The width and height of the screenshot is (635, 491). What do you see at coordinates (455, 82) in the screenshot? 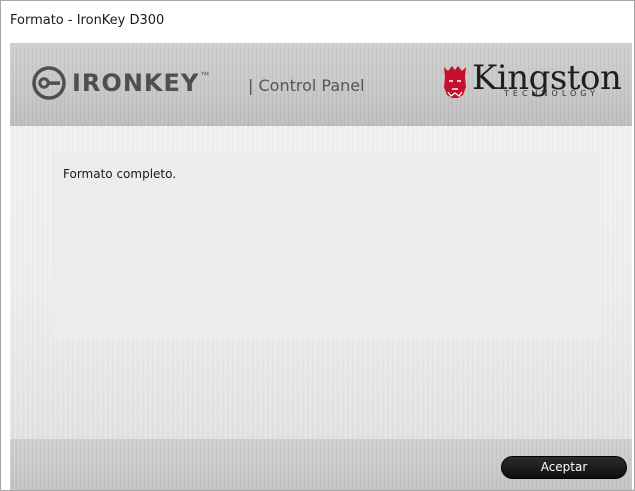
I see `king-head-icon` at bounding box center [455, 82].